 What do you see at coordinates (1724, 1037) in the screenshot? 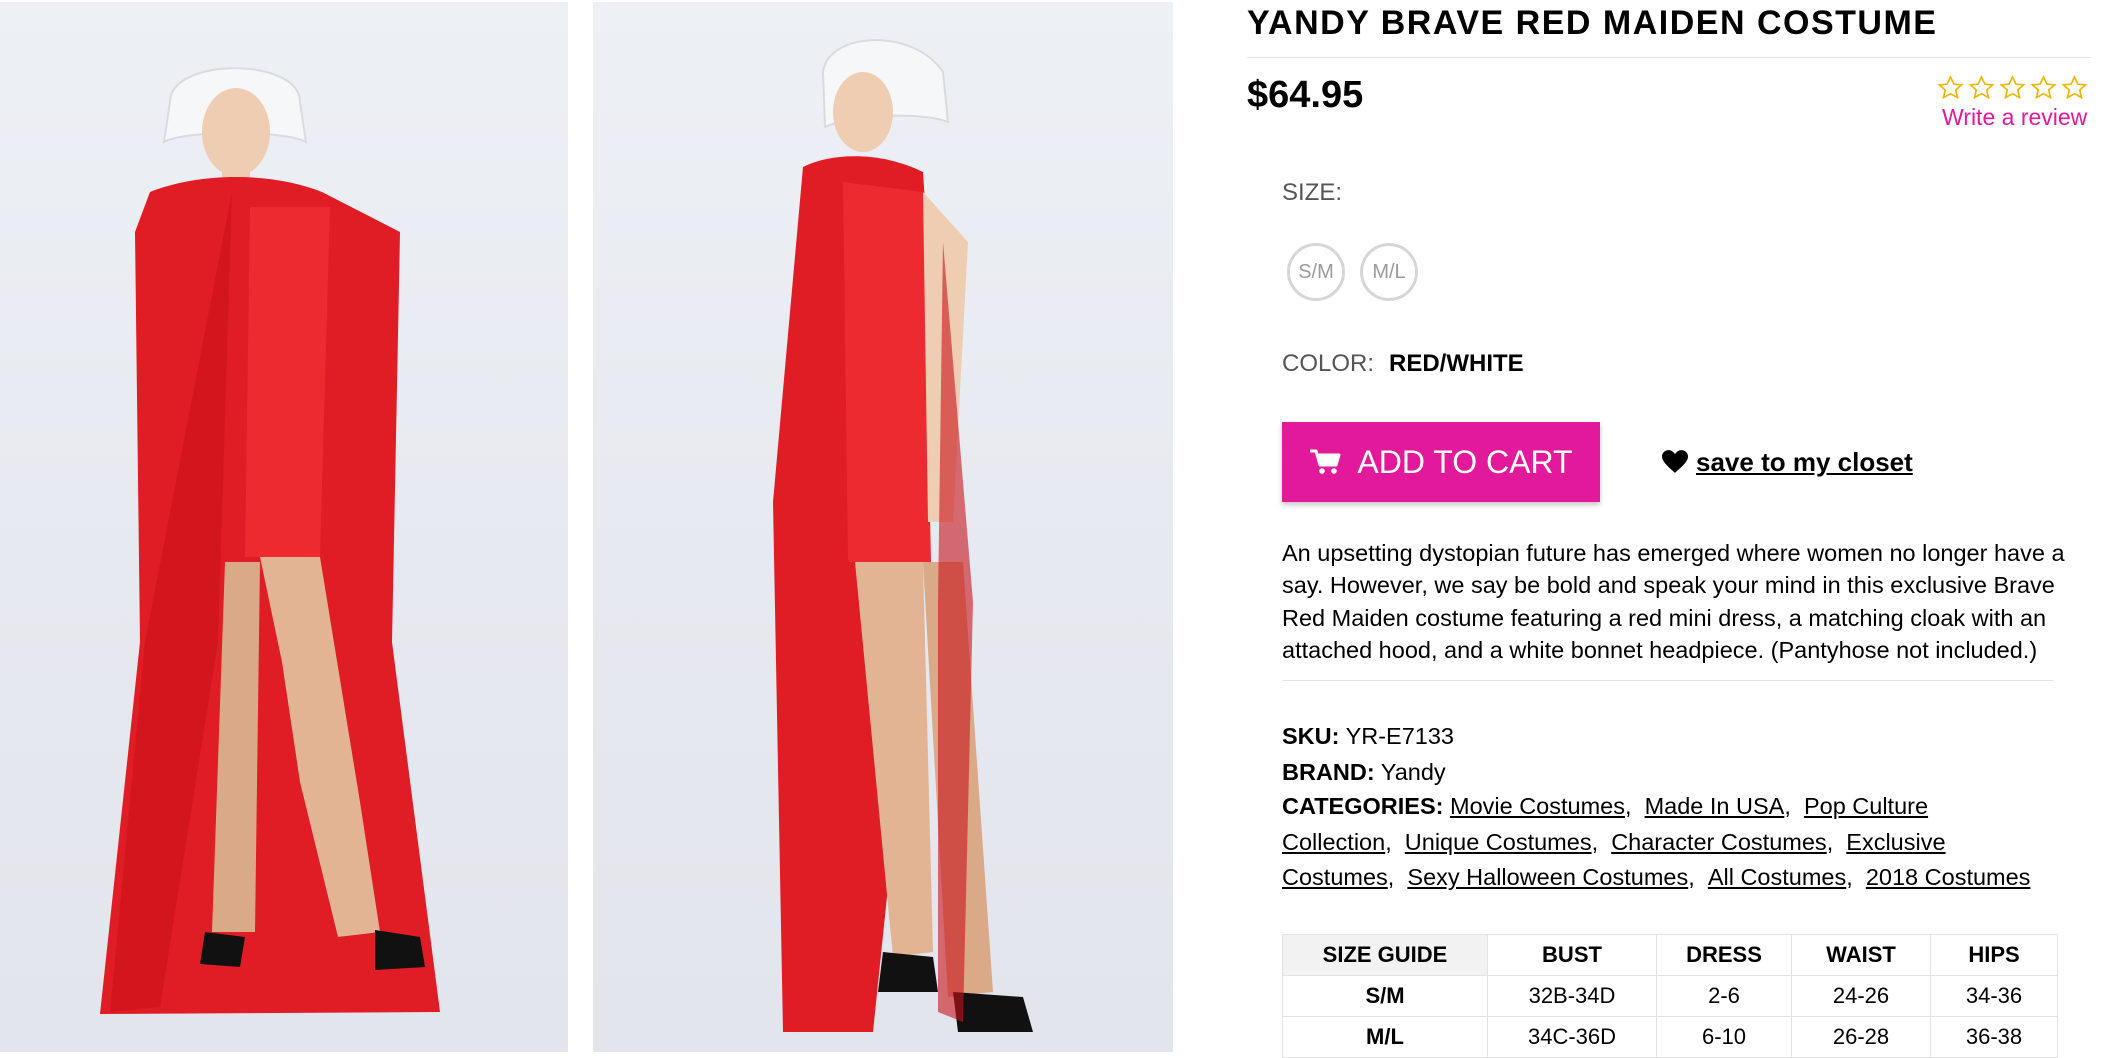
I see `dress-cell: 6-10` at bounding box center [1724, 1037].